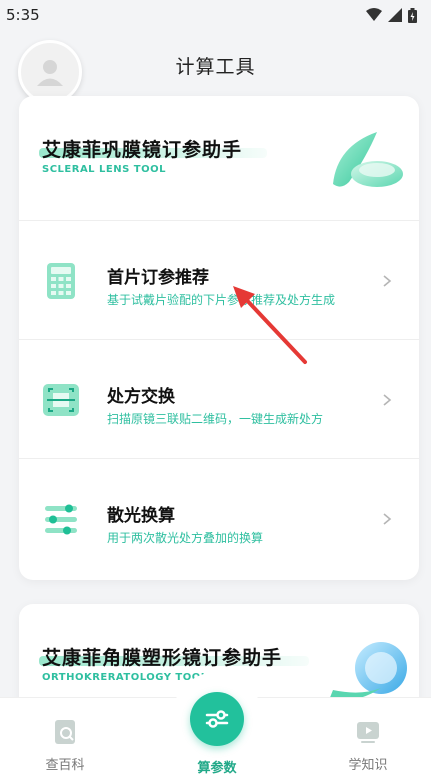 The image size is (431, 780). I want to click on list-item-description: 用于两次散光处方叠加的换算, so click(185, 538).